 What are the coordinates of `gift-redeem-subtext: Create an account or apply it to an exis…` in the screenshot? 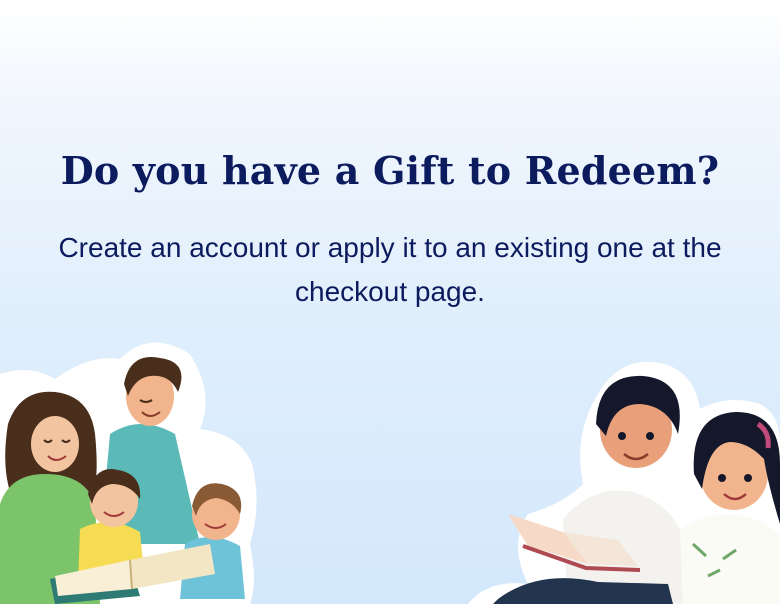 It's located at (390, 269).